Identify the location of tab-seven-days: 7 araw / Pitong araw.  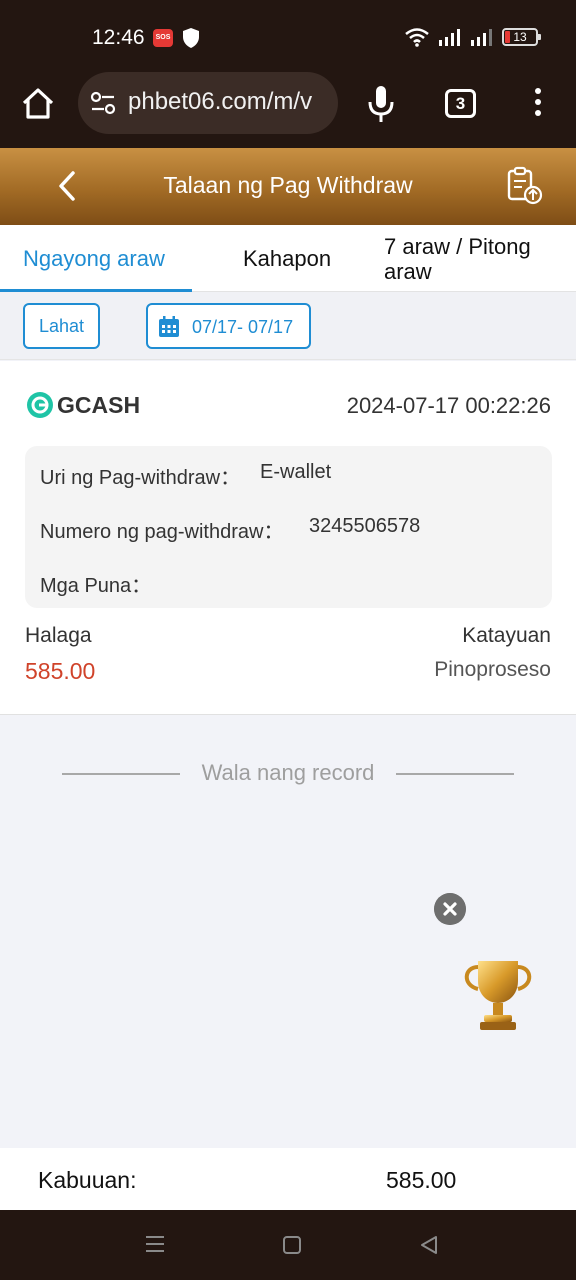
(480, 258).